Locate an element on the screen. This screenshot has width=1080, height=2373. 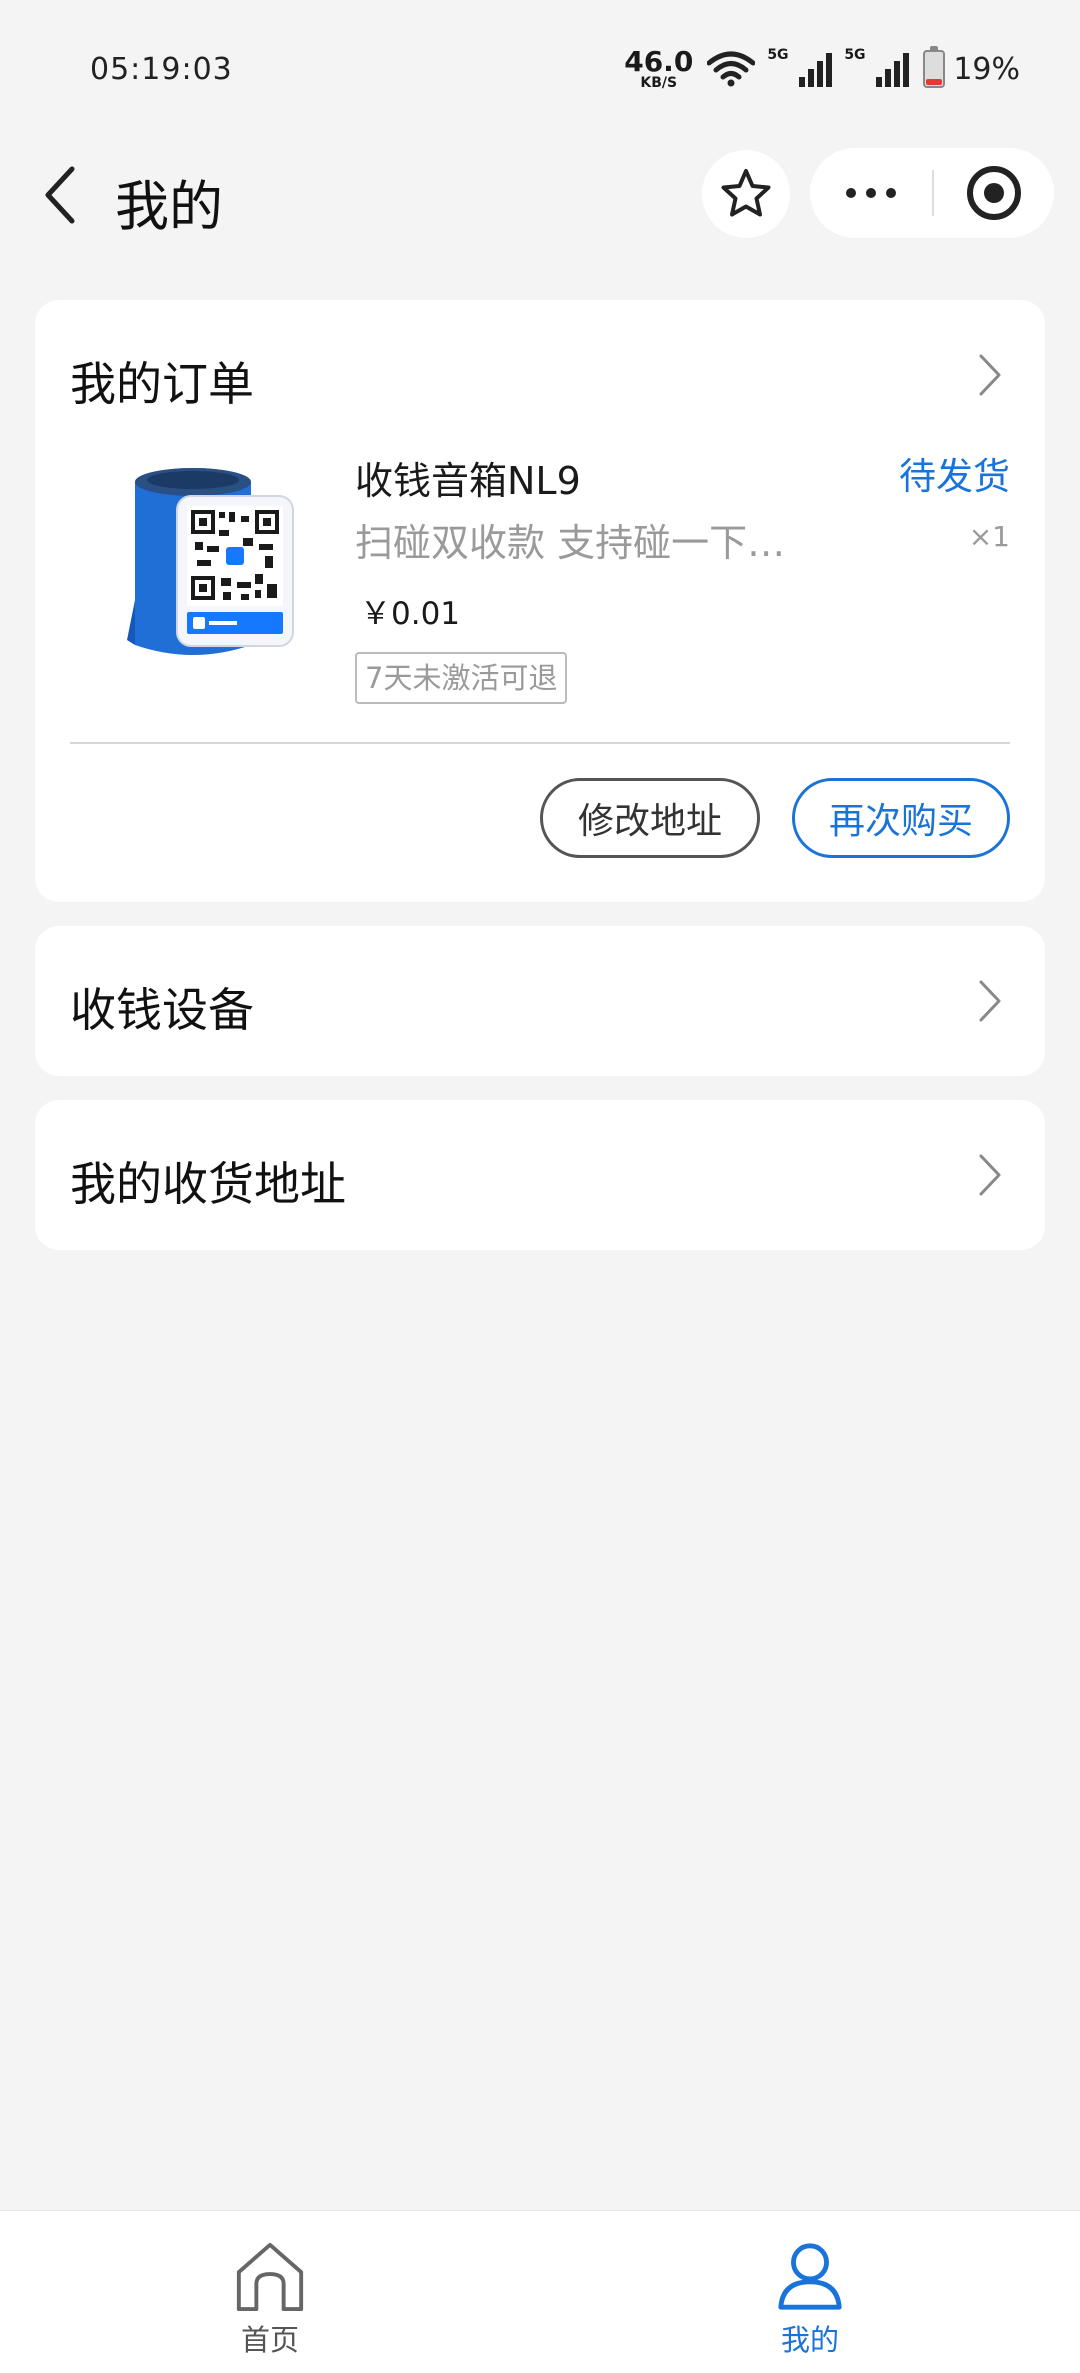
target-circle-icon is located at coordinates (994, 193).